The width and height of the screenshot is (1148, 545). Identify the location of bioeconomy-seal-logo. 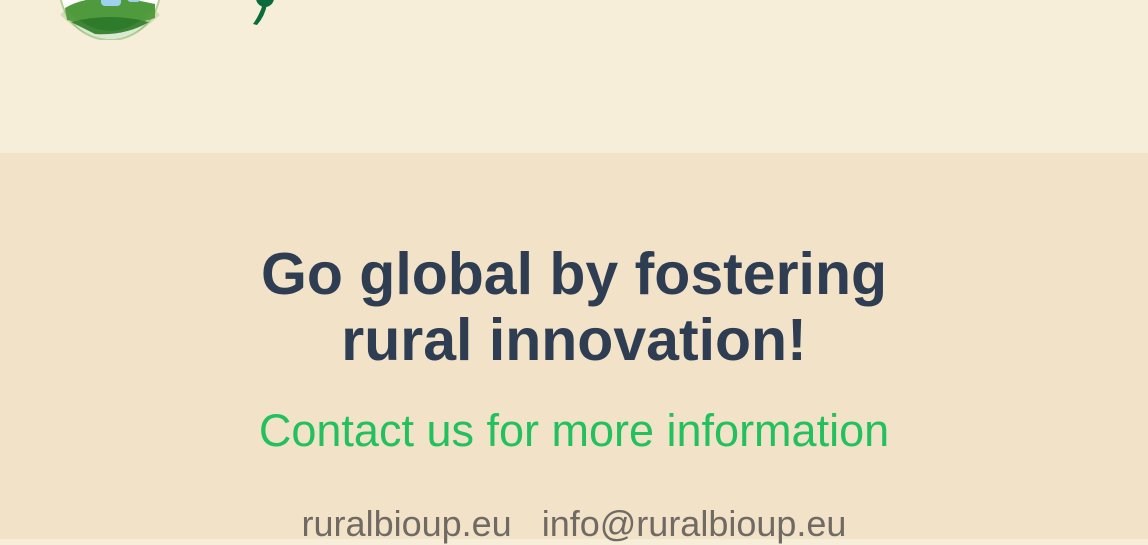
(110, 20).